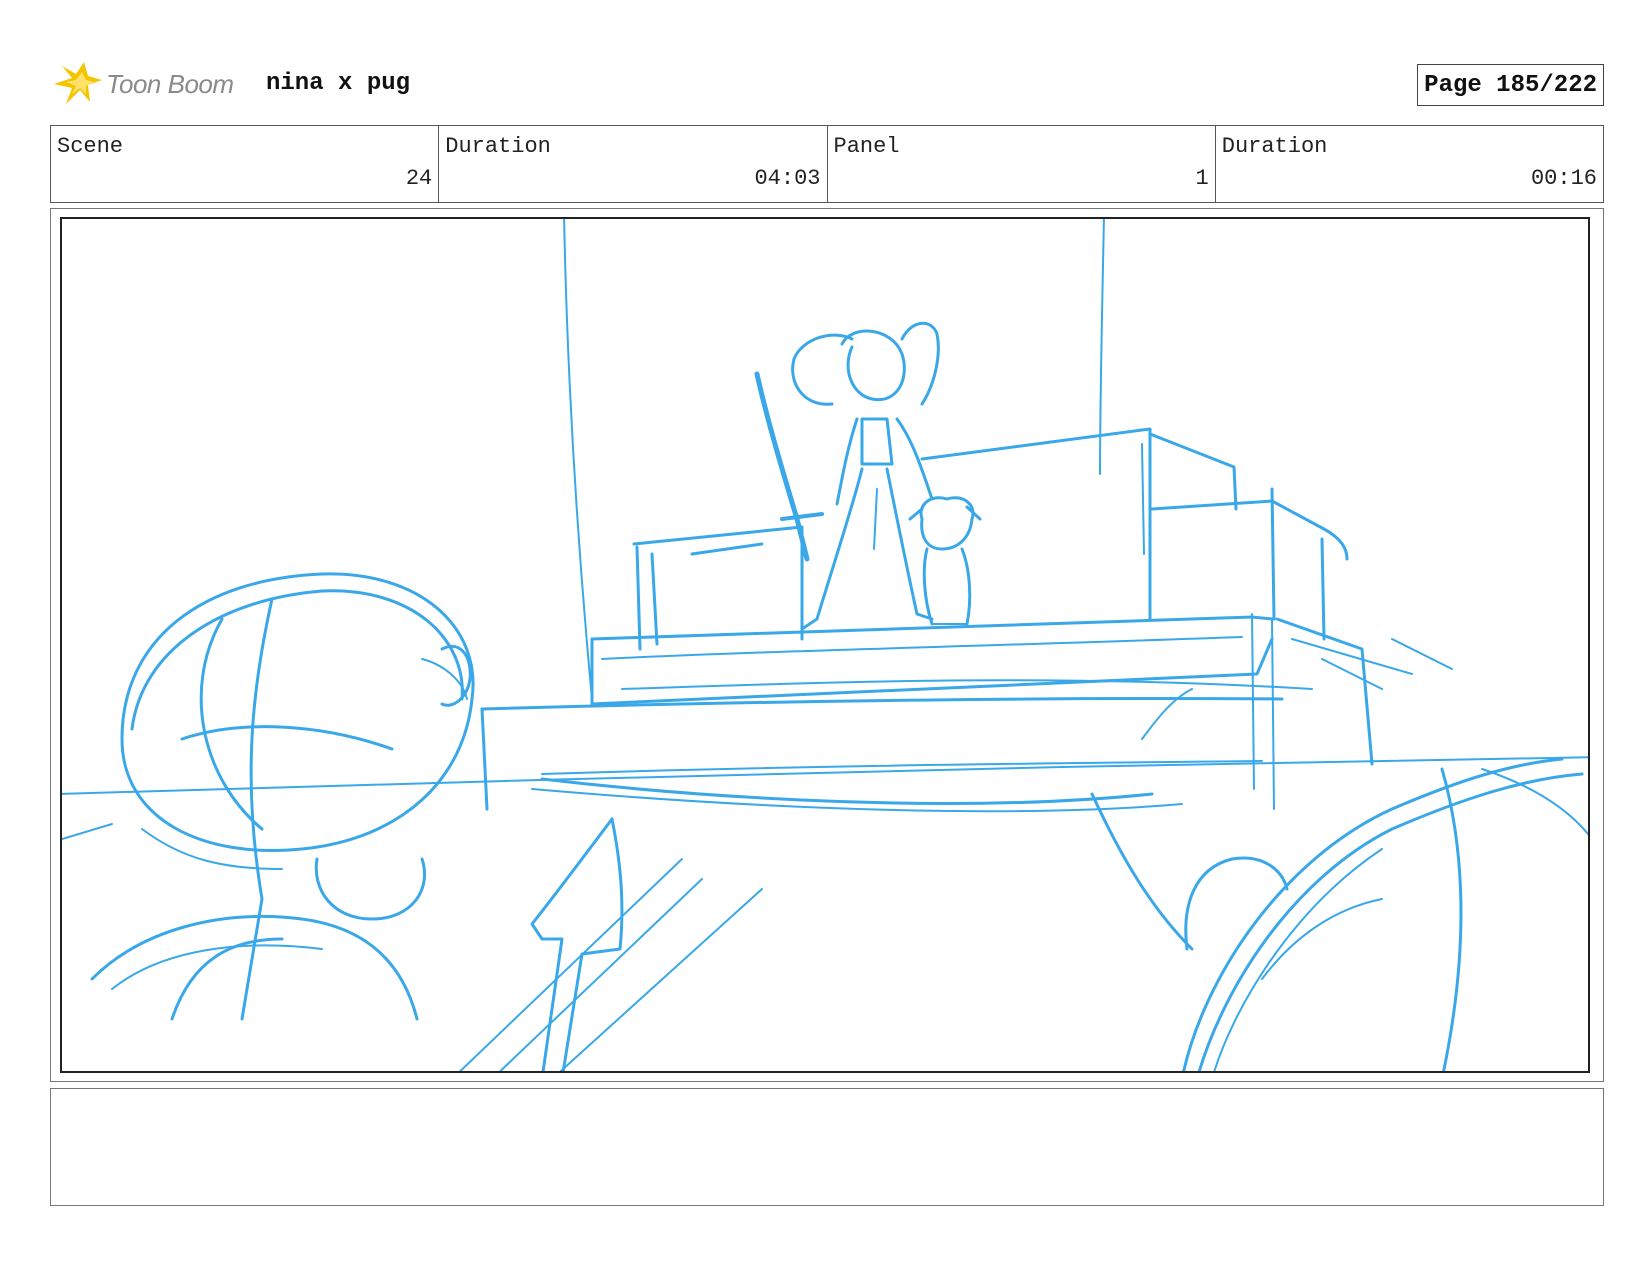 The height and width of the screenshot is (1275, 1650). What do you see at coordinates (419, 178) in the screenshot?
I see `scene-value: 24` at bounding box center [419, 178].